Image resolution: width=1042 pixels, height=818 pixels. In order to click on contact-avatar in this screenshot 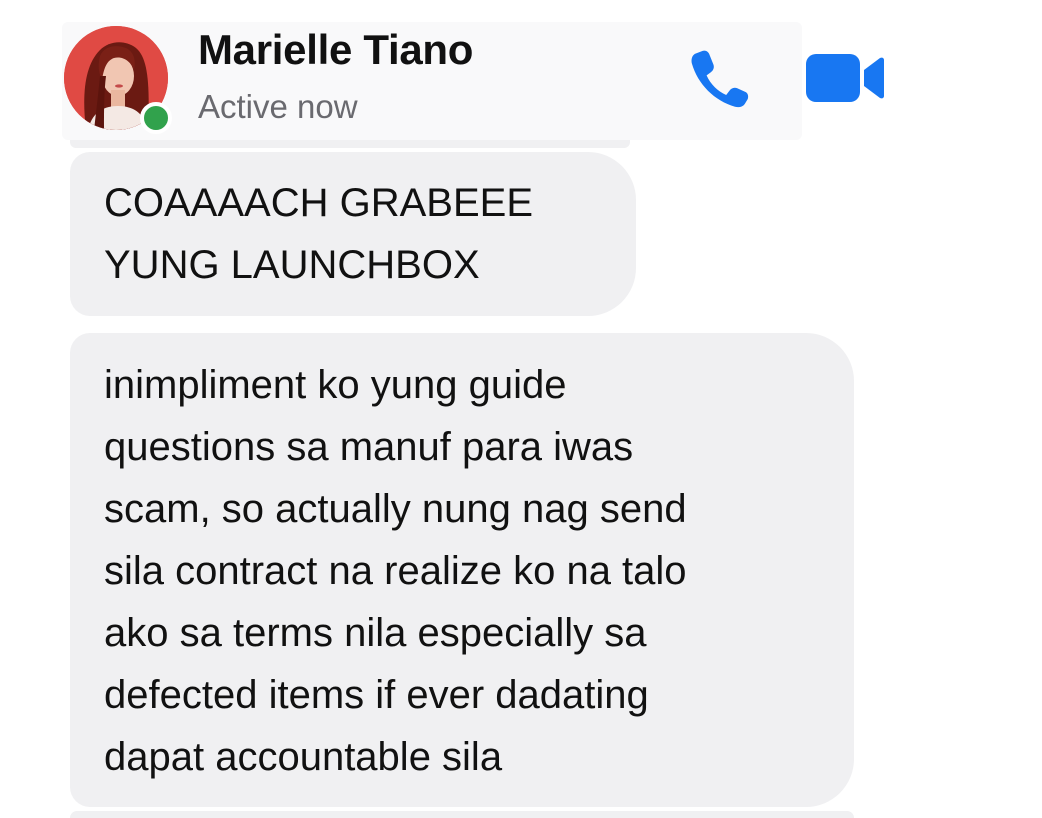, I will do `click(118, 80)`.